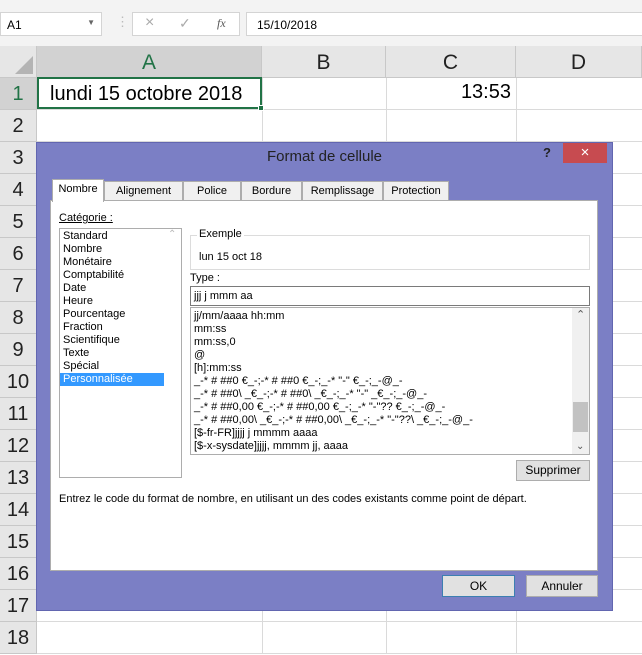  What do you see at coordinates (112, 275) in the screenshot?
I see `category-item: Comptabilité` at bounding box center [112, 275].